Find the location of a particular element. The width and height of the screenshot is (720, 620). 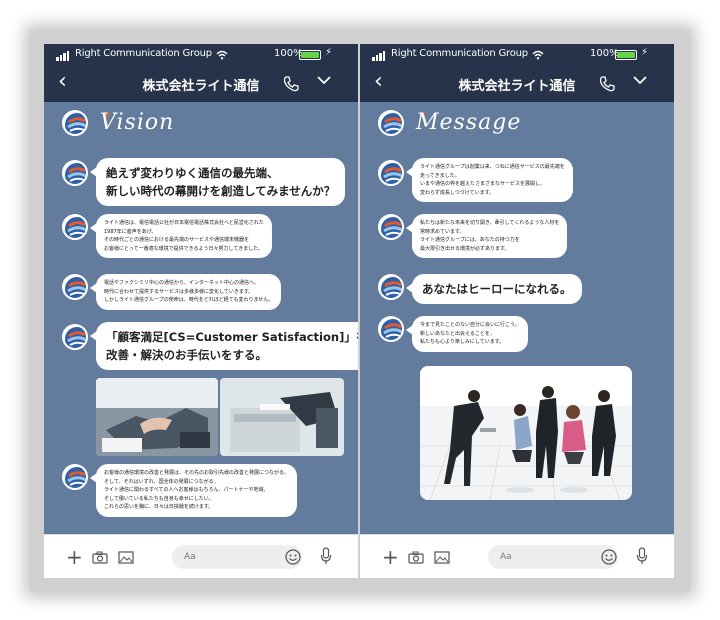

message-text: 新しいあなたと出会えることを、 is located at coordinates (457, 333).